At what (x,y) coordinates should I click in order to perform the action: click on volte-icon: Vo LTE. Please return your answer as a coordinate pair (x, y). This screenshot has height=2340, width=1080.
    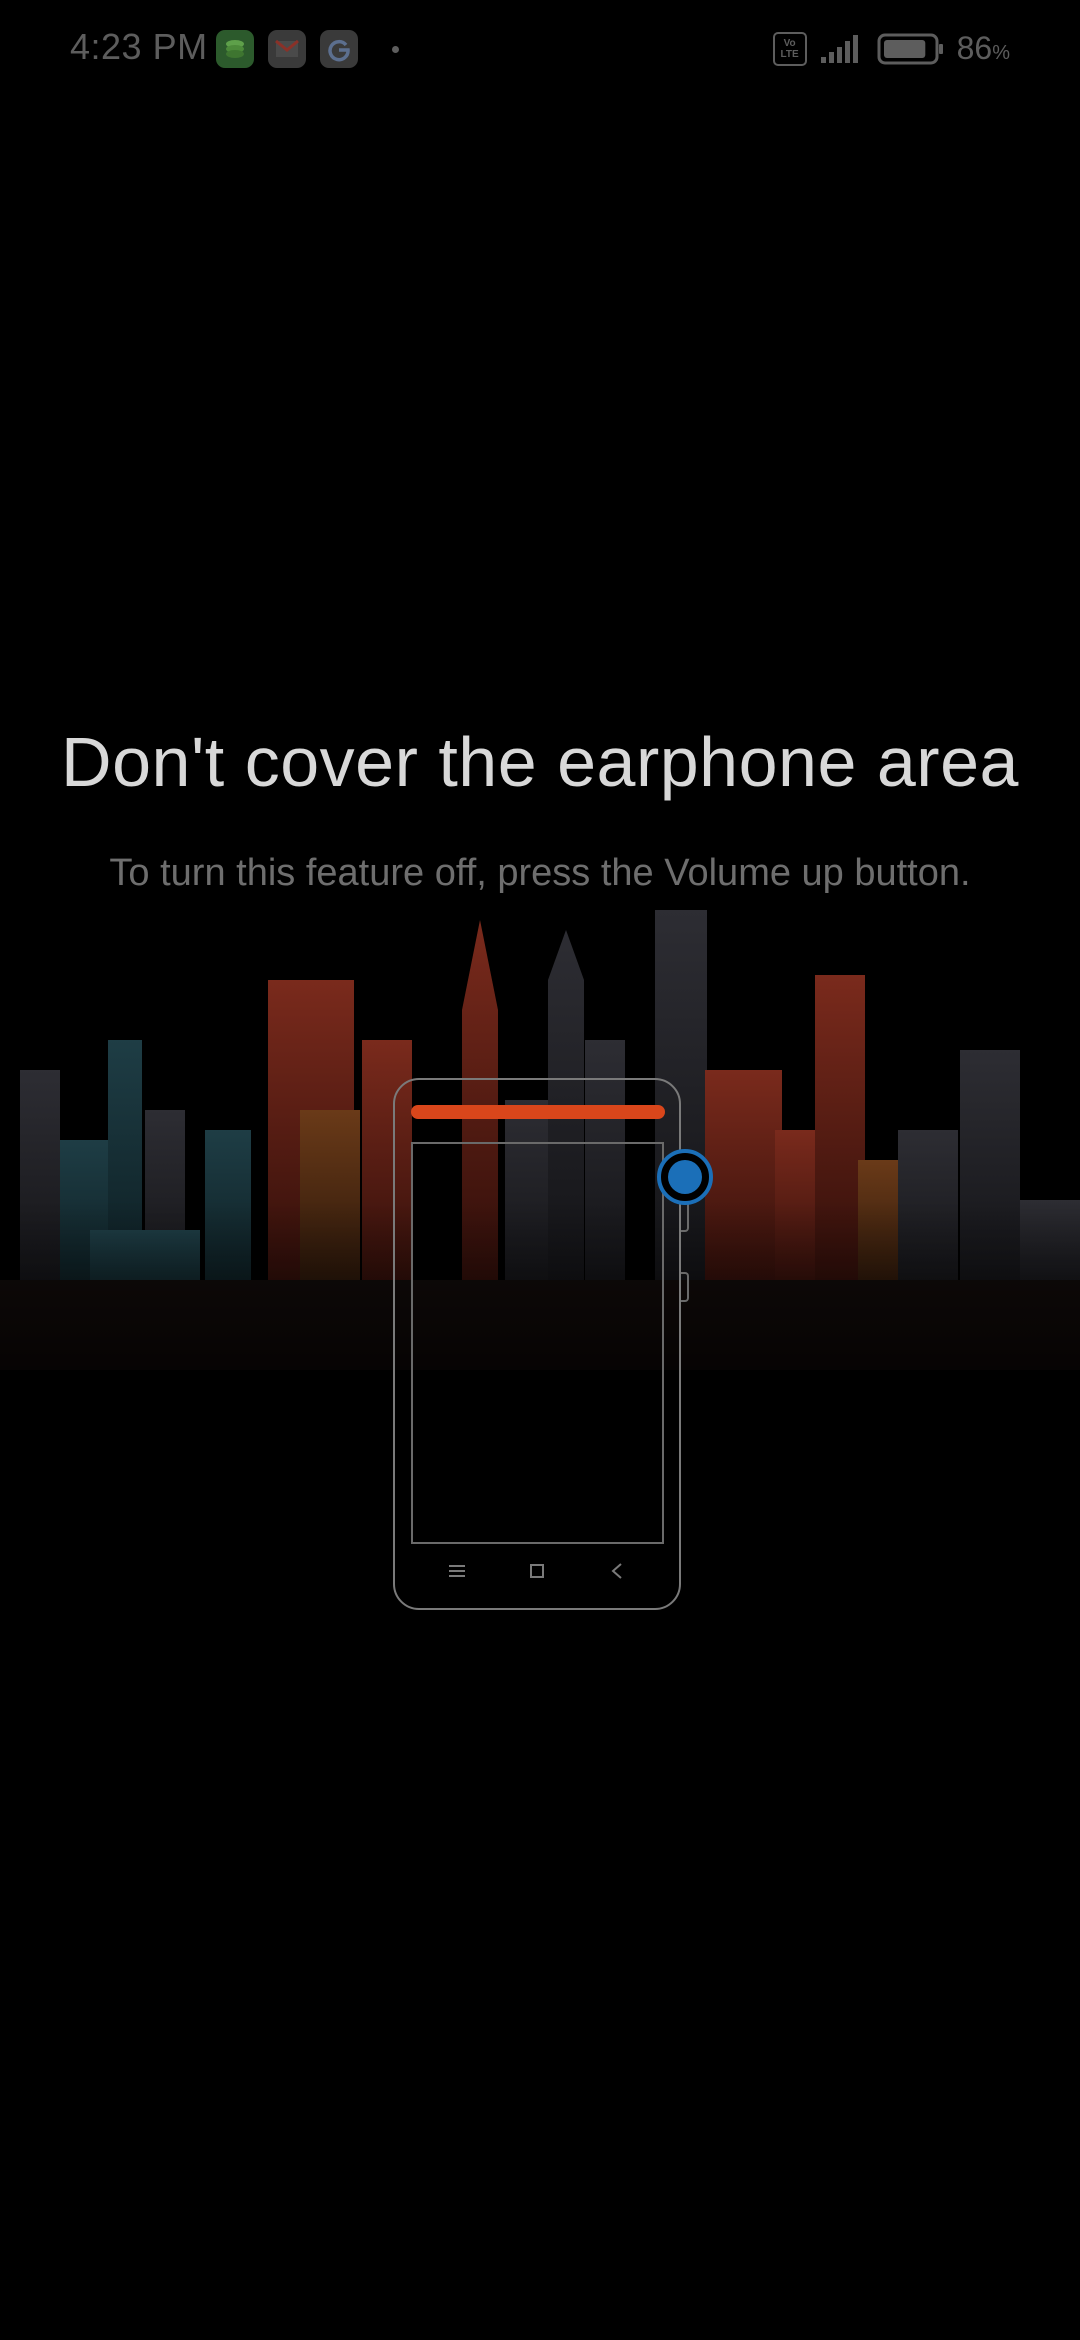
    Looking at the image, I should click on (789, 48).